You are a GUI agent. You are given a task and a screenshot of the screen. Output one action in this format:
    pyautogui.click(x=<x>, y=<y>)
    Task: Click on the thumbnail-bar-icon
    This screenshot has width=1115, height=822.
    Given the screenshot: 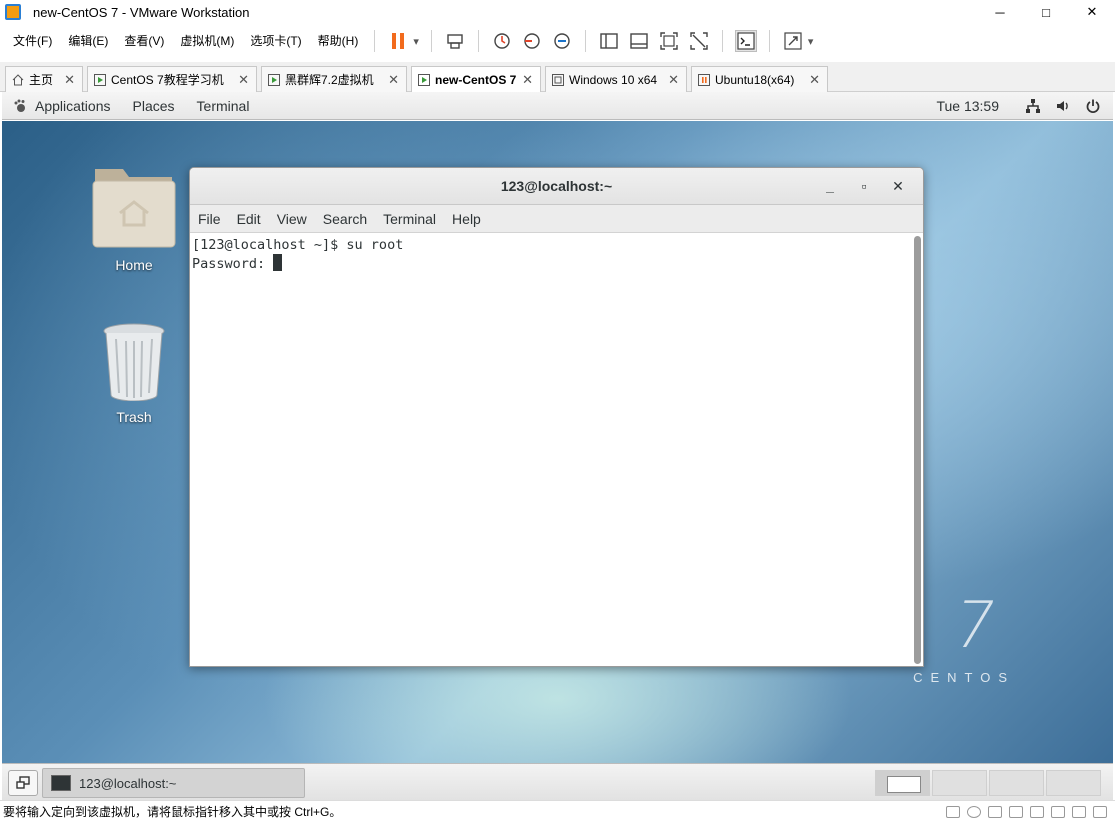 What is the action you would take?
    pyautogui.click(x=639, y=41)
    